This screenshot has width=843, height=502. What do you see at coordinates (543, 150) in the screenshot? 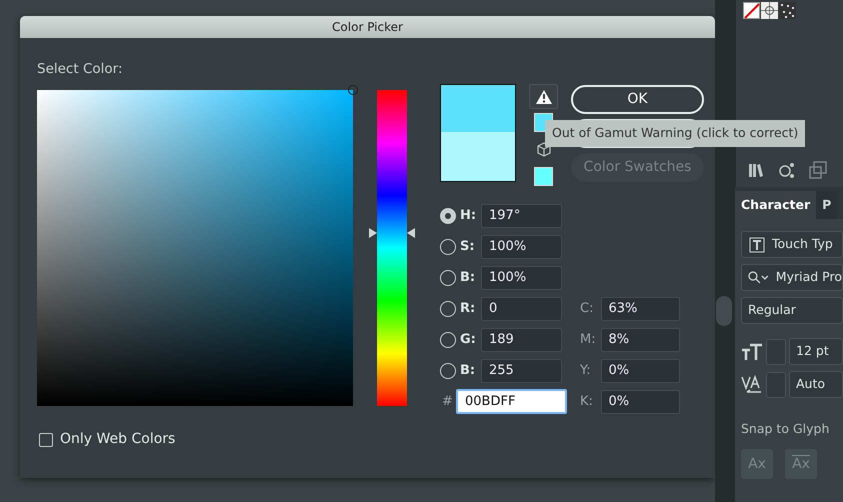
I see `cube-icon` at bounding box center [543, 150].